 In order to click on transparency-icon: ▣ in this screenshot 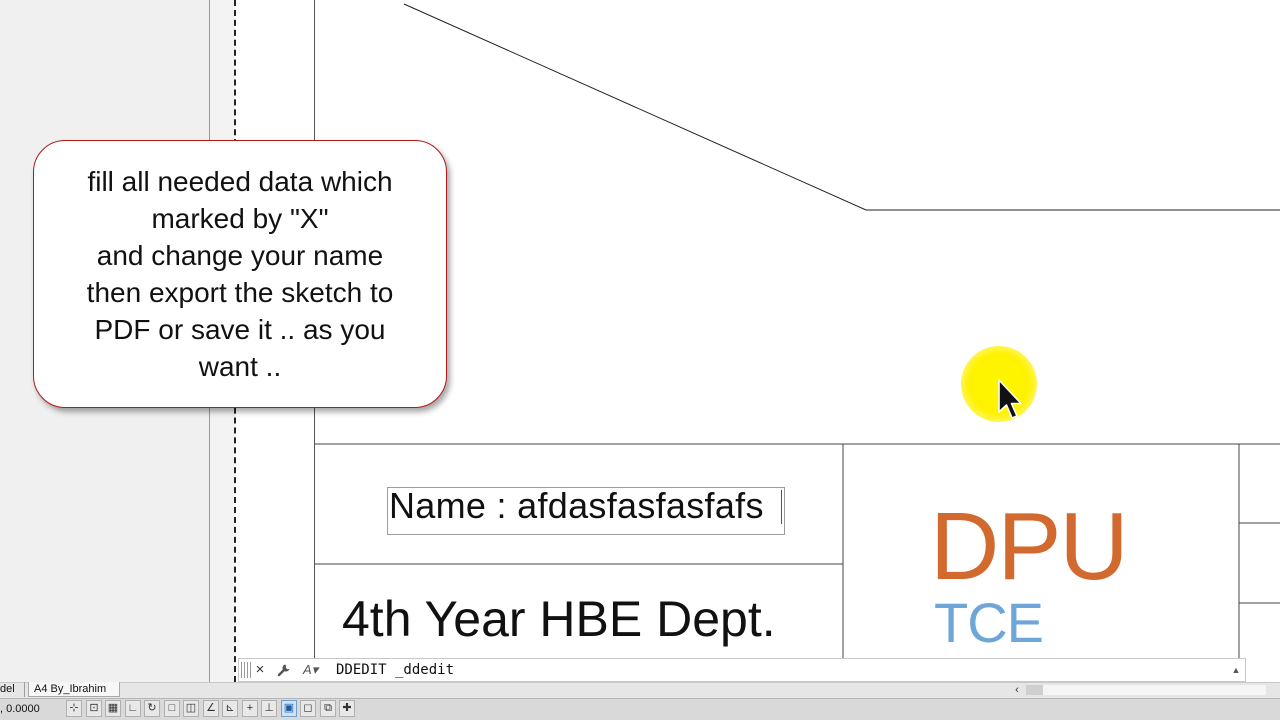, I will do `click(289, 708)`.